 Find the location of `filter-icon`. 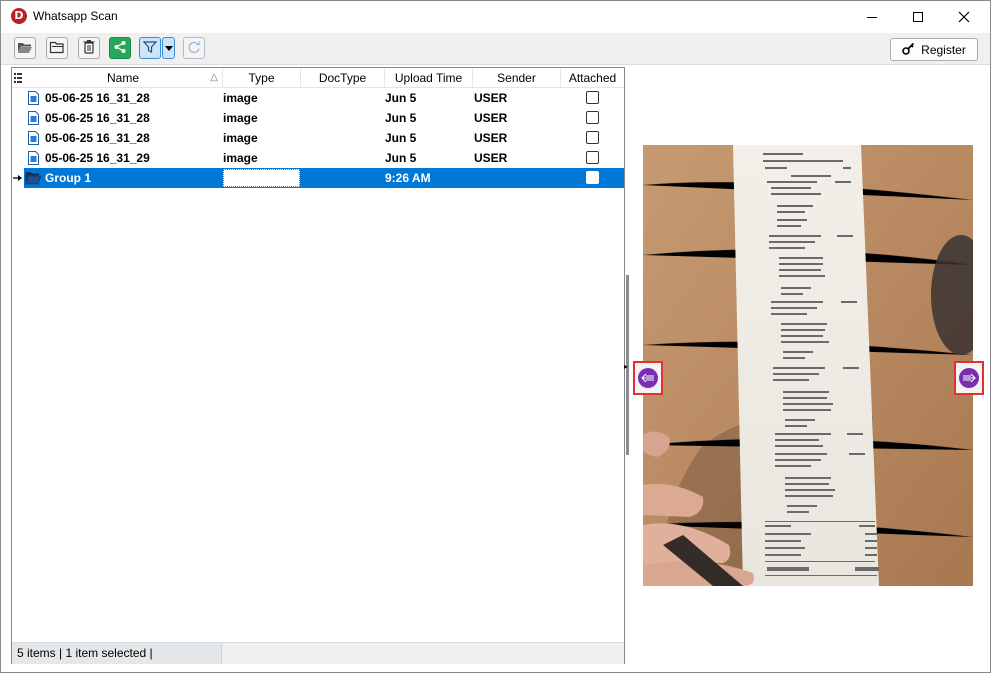

filter-icon is located at coordinates (150, 48).